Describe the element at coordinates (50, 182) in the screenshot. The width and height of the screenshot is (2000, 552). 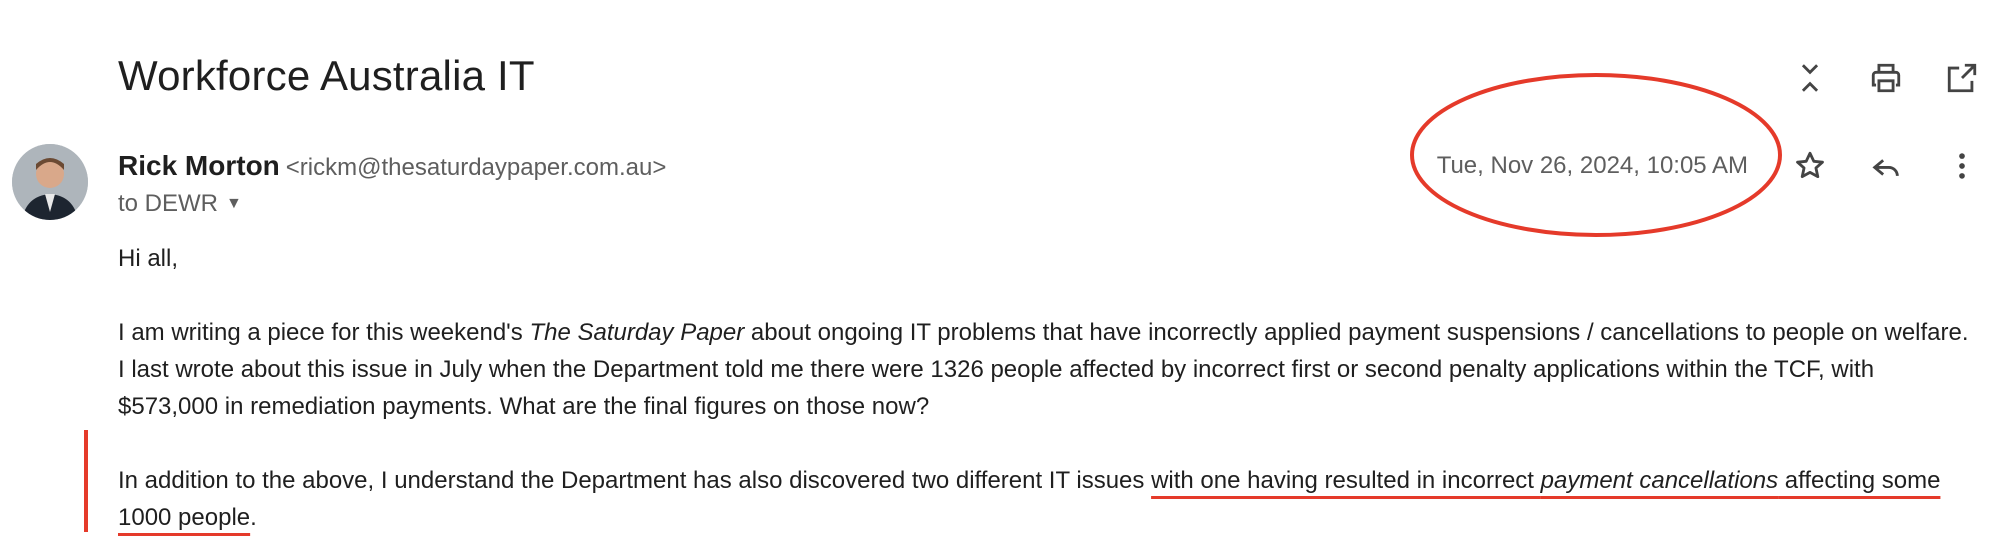
I see `avatar` at that location.